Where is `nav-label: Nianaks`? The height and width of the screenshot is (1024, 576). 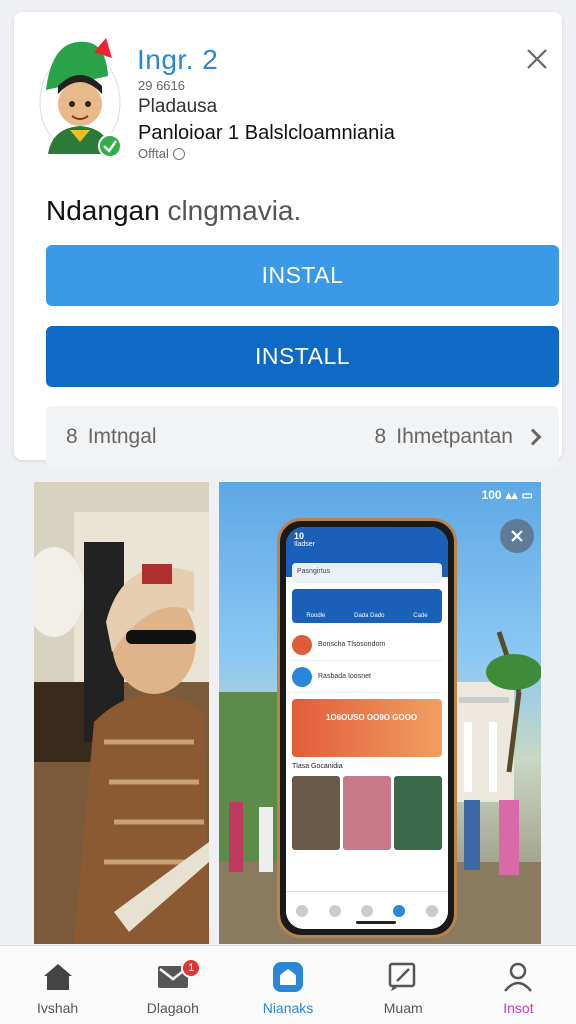
nav-label: Nianaks is located at coordinates (288, 1008).